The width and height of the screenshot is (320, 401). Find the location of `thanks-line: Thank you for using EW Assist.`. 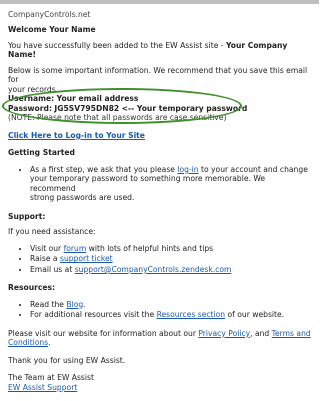

thanks-line: Thank you for using EW Assist. is located at coordinates (67, 360).